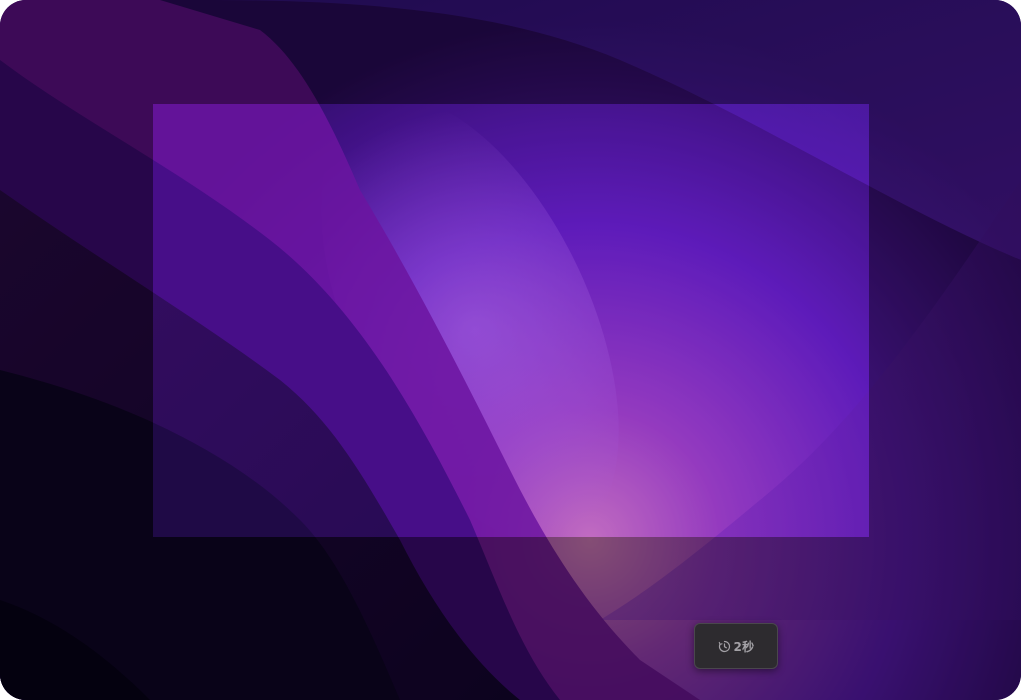 The height and width of the screenshot is (700, 1021). What do you see at coordinates (744, 646) in the screenshot?
I see `timer-label: 2秒` at bounding box center [744, 646].